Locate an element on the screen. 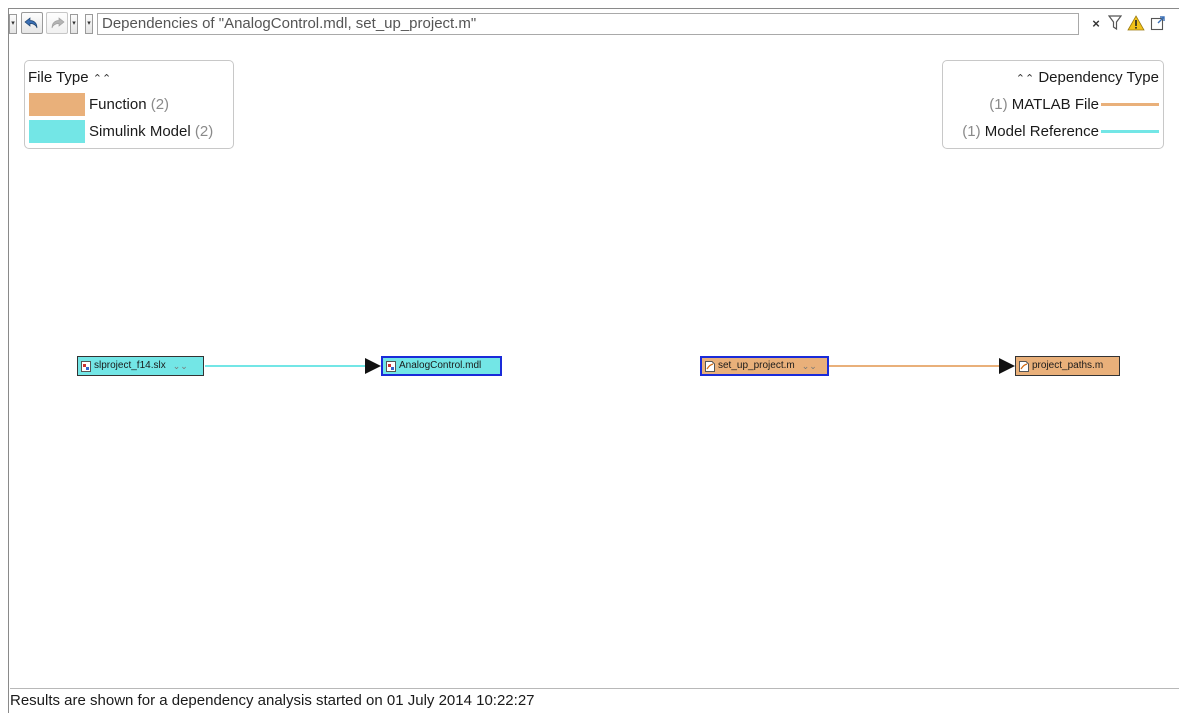  graph-node-slproject-f14: slproject_f14.slx ⌄⌄ is located at coordinates (140, 366).